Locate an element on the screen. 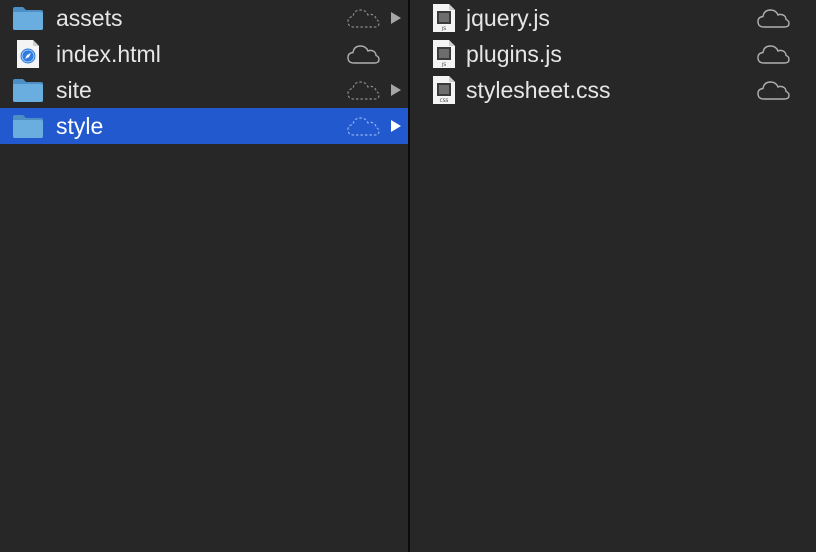 The width and height of the screenshot is (816, 552). list-item-plugins-js: JS plugins.js is located at coordinates (613, 54).